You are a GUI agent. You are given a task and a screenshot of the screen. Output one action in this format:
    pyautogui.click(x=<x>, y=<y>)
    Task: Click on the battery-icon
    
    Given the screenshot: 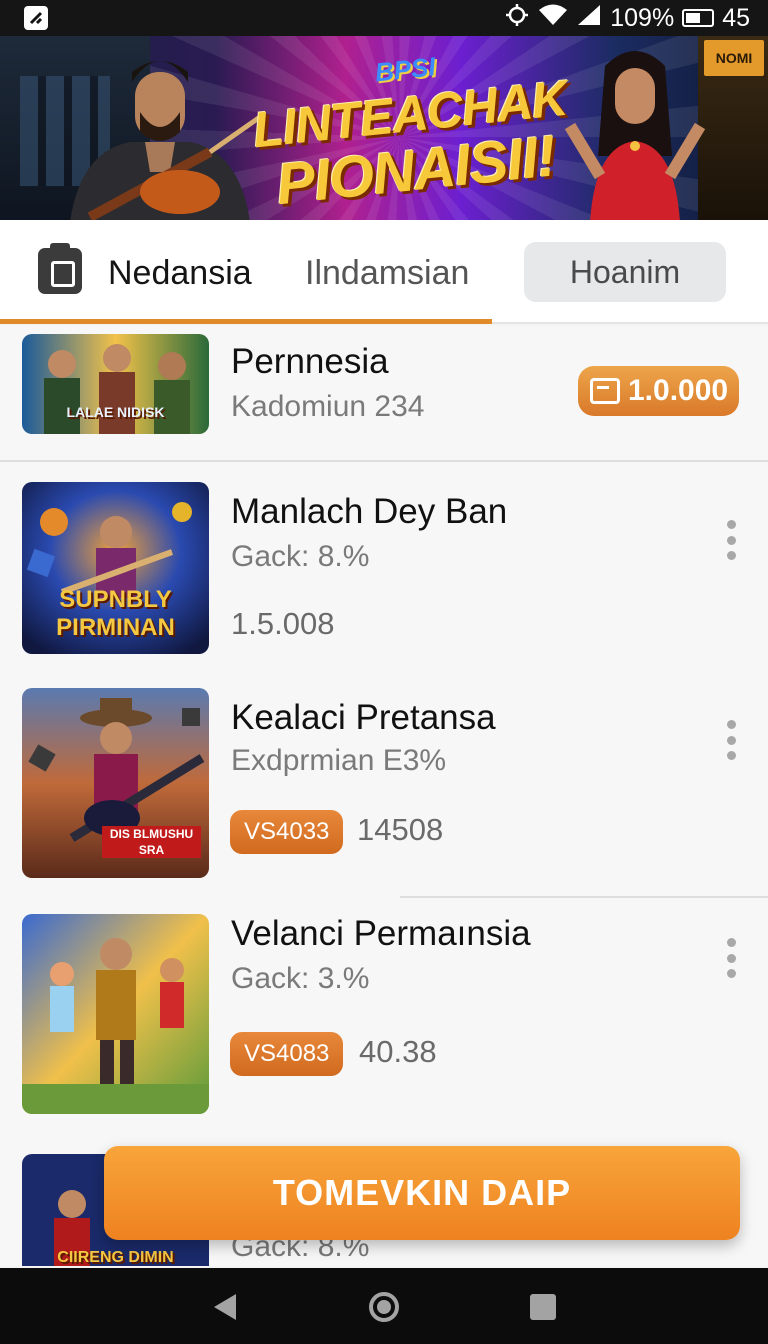 What is the action you would take?
    pyautogui.click(x=698, y=18)
    